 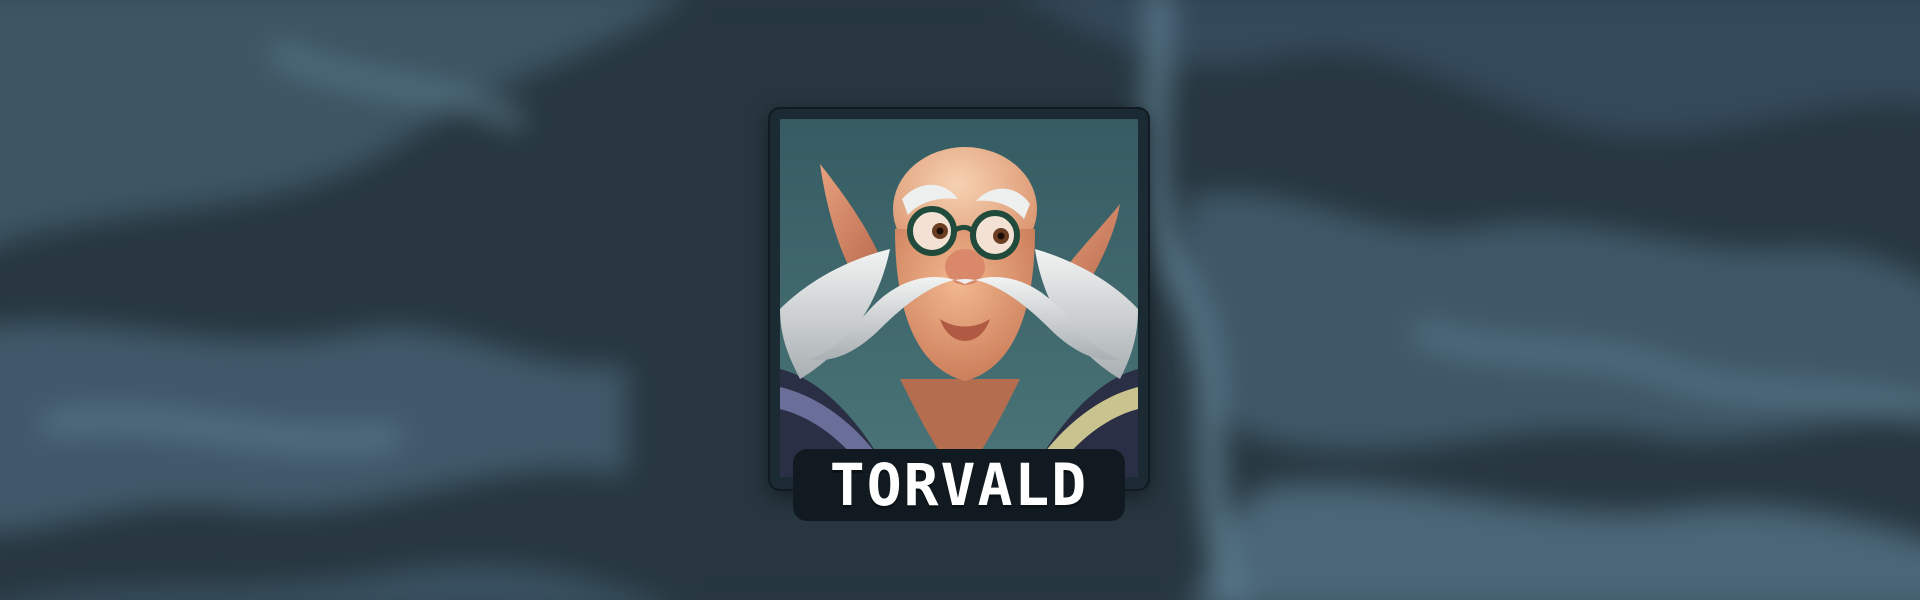 I want to click on hero-name: TORVALD, so click(x=959, y=485).